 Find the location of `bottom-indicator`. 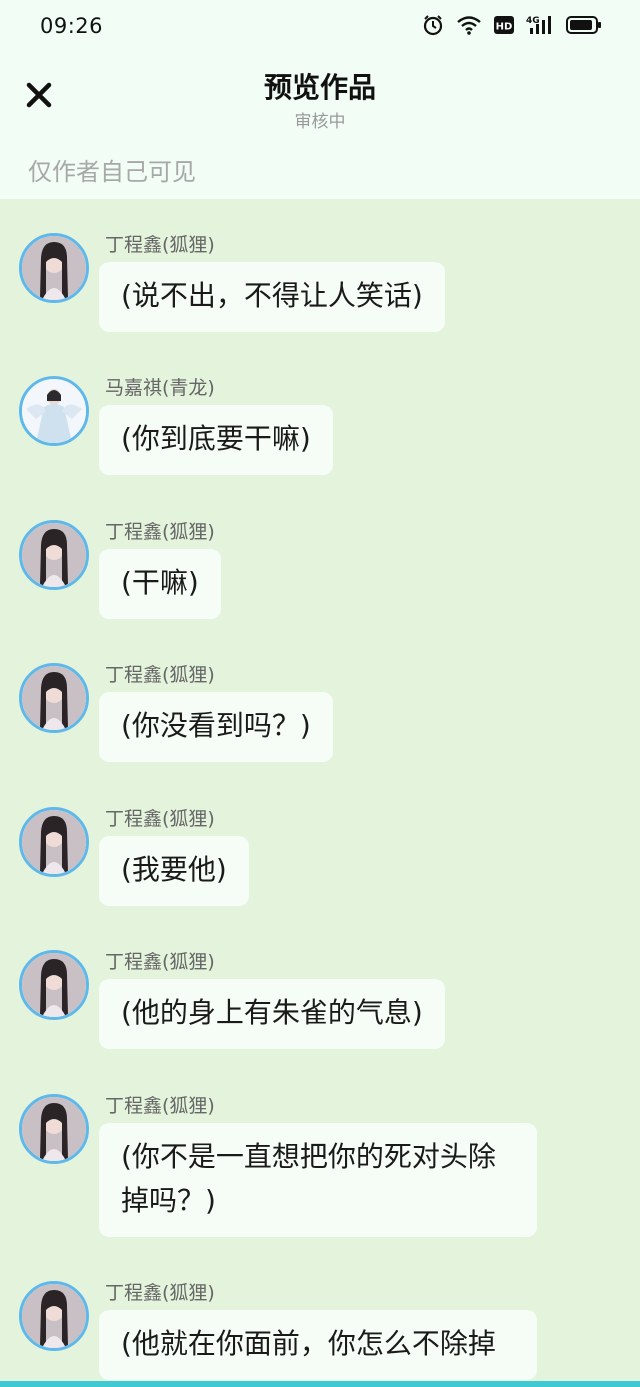

bottom-indicator is located at coordinates (320, 1384).